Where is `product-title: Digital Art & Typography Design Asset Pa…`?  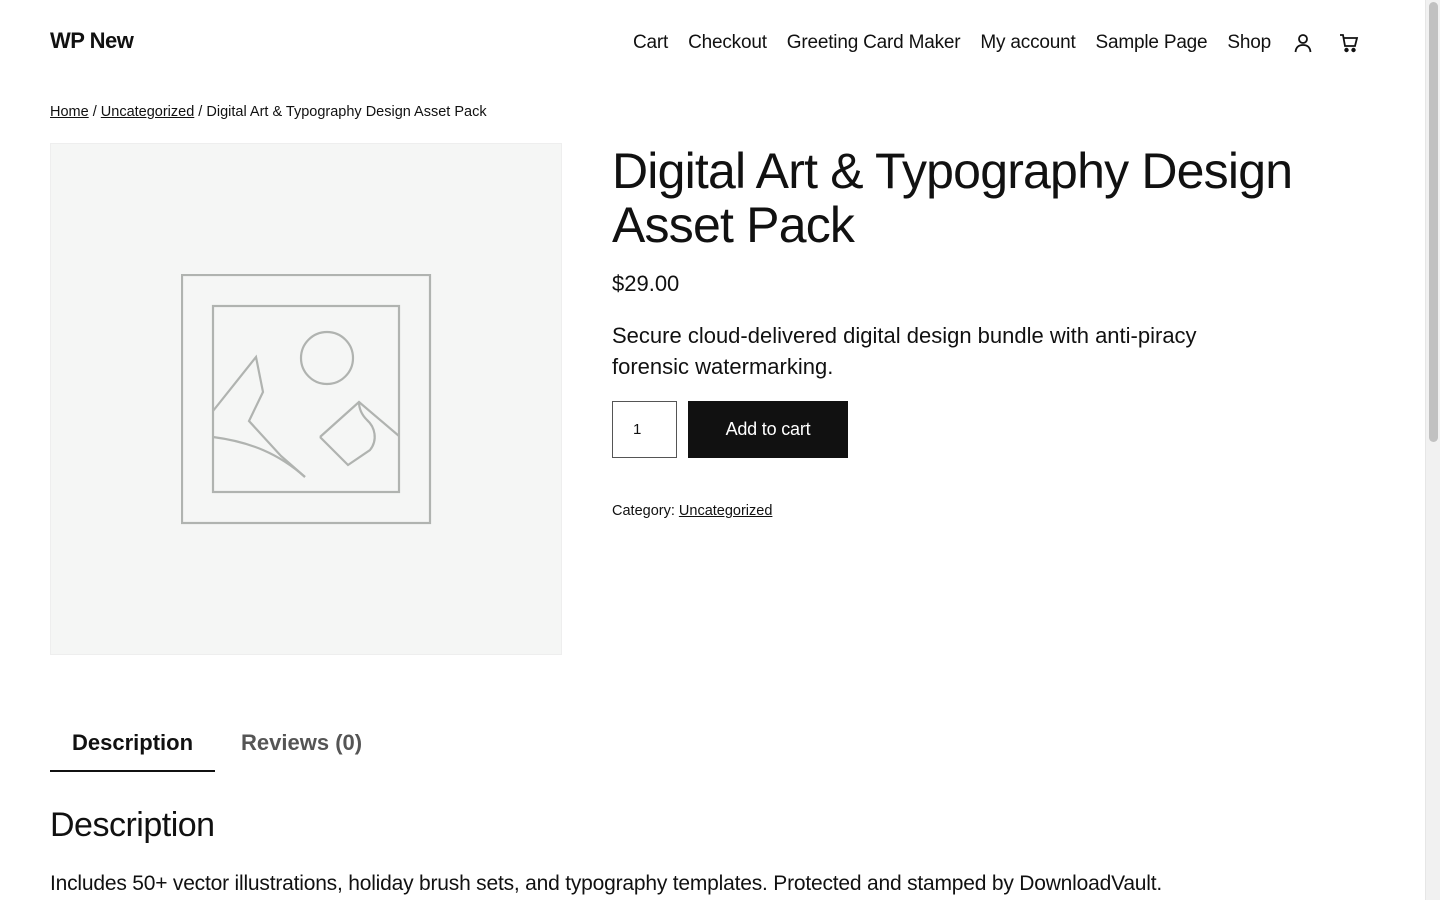 product-title: Digital Art & Typography Design Asset Pa… is located at coordinates (952, 198).